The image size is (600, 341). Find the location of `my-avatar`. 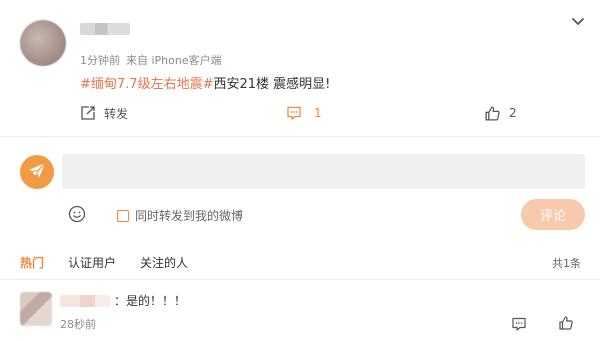

my-avatar is located at coordinates (37, 172).